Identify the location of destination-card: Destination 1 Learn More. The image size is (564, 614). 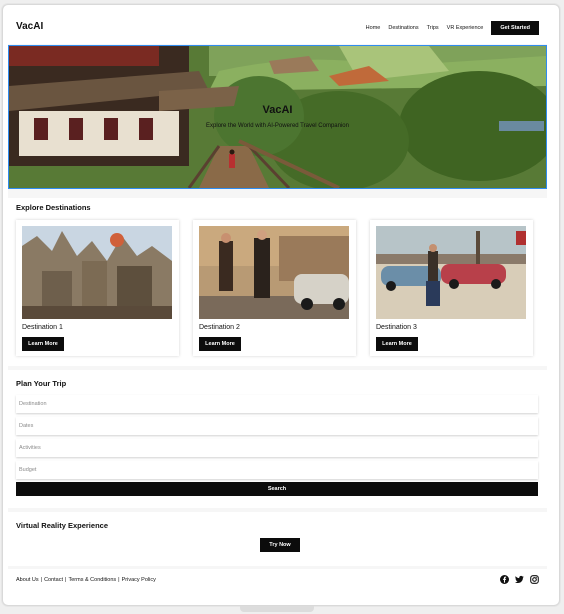
(97, 288).